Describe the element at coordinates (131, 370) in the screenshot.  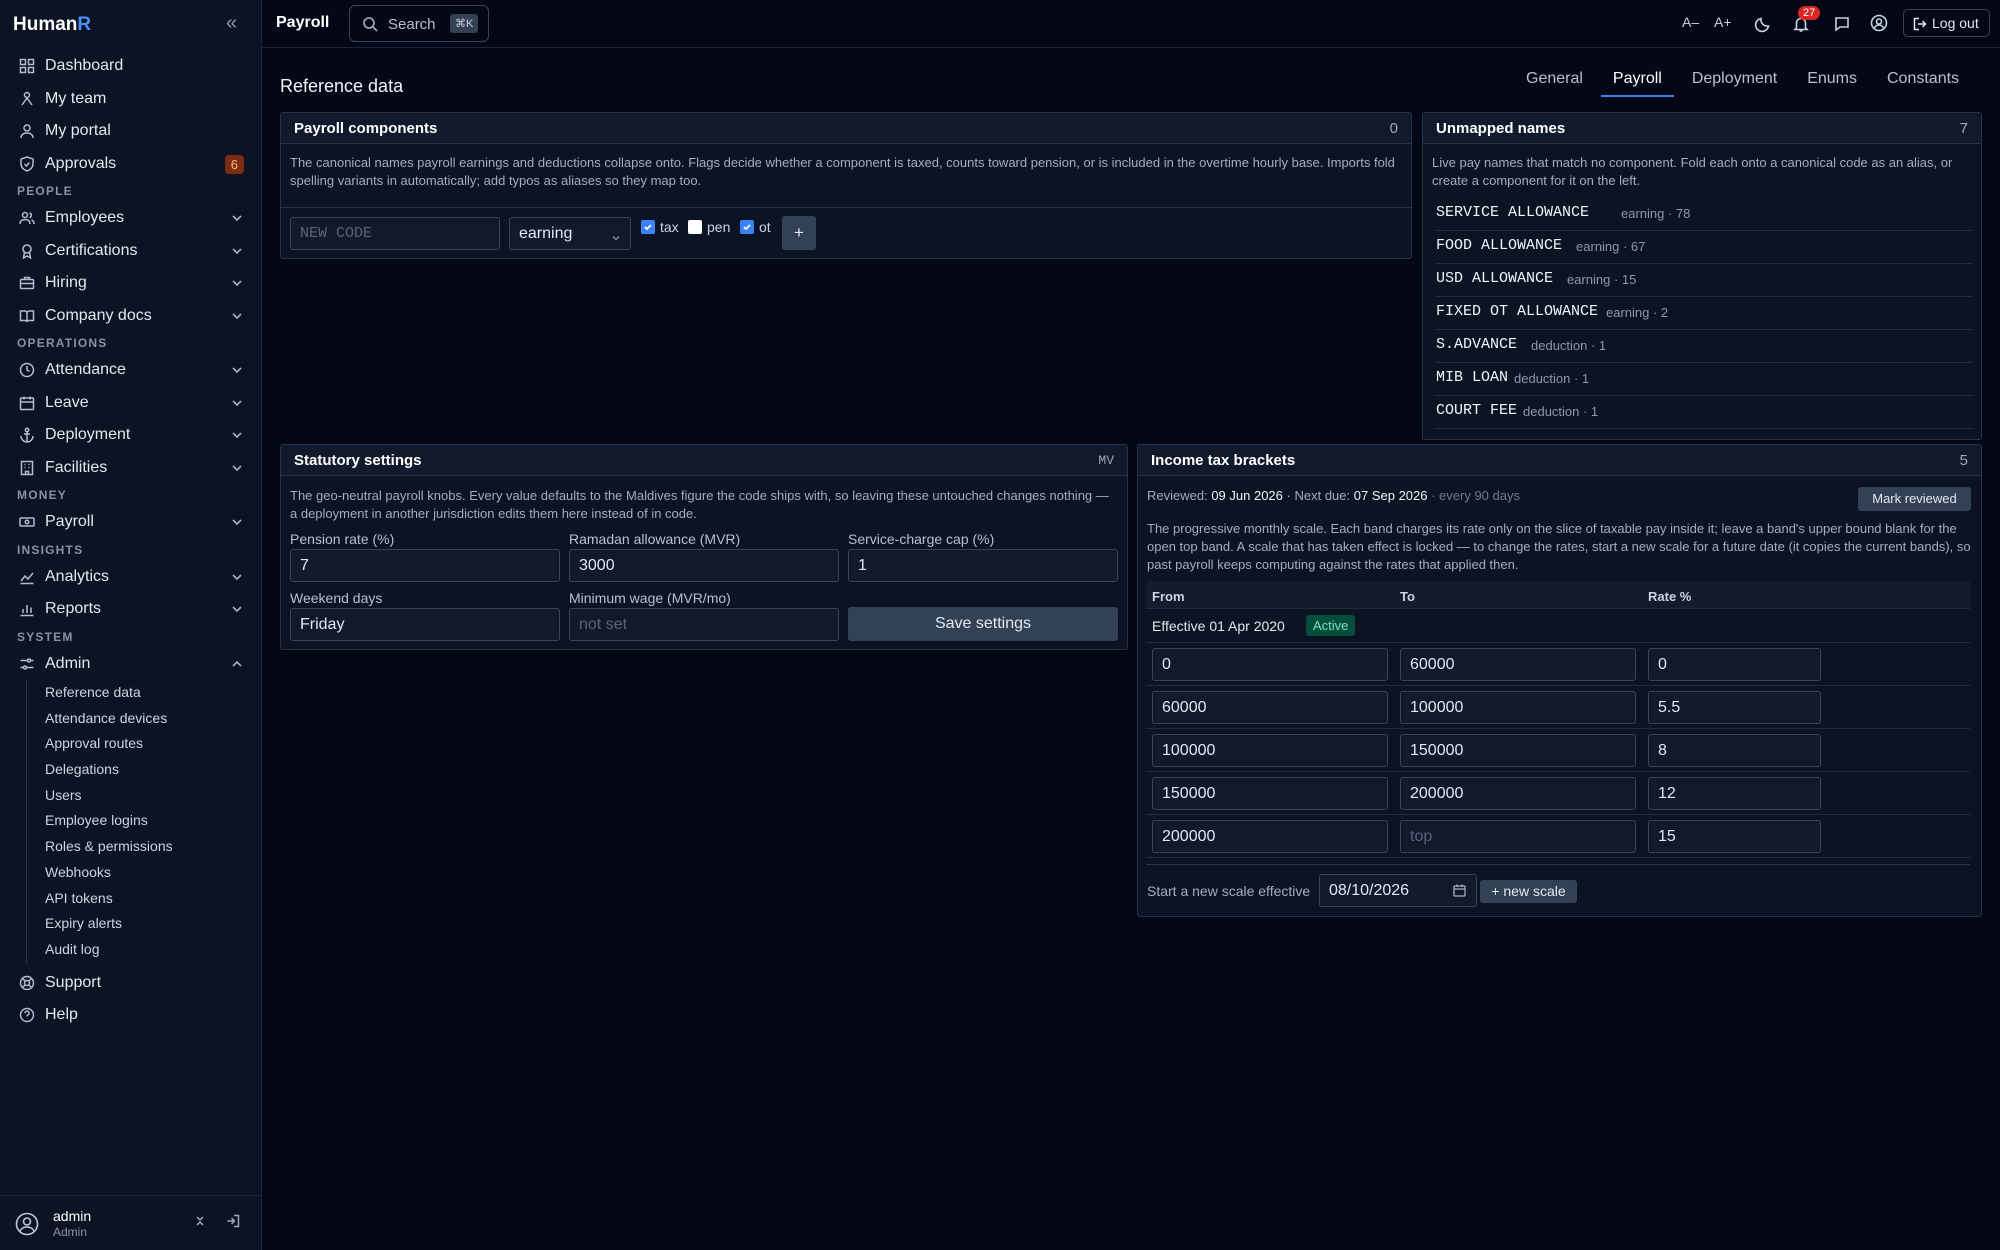
I see `sidebar-item-attendance: Attendance` at that location.